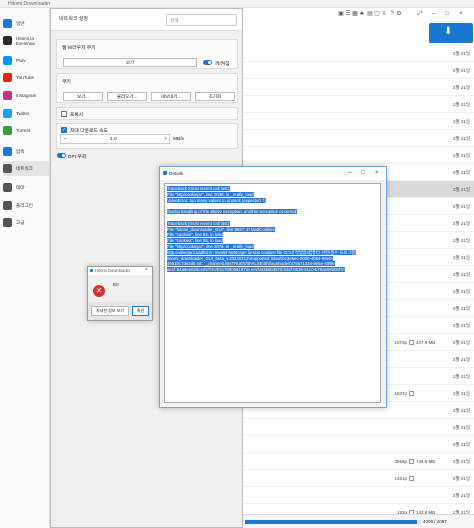 The image size is (474, 528). I want to click on sidebar-item-label: 플러그인, so click(24, 205).